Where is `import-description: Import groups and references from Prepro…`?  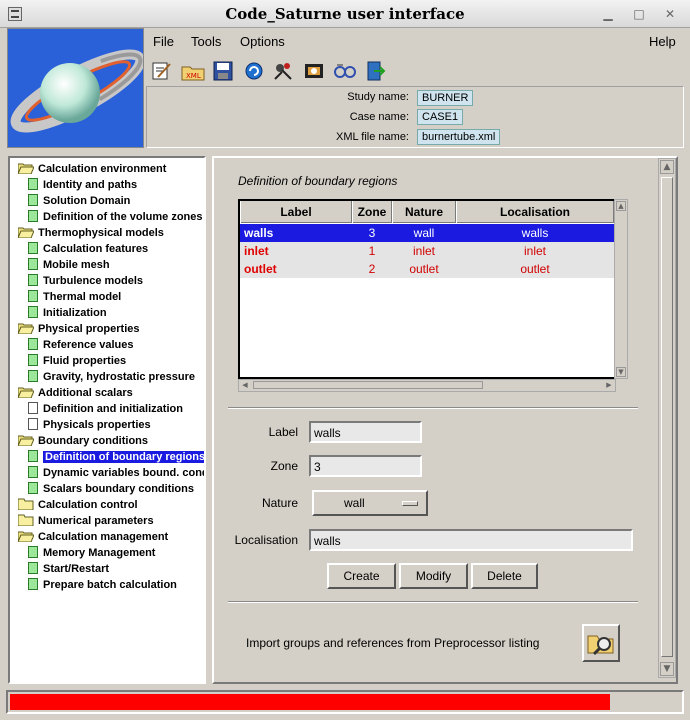
import-description: Import groups and references from Prepro… is located at coordinates (393, 643).